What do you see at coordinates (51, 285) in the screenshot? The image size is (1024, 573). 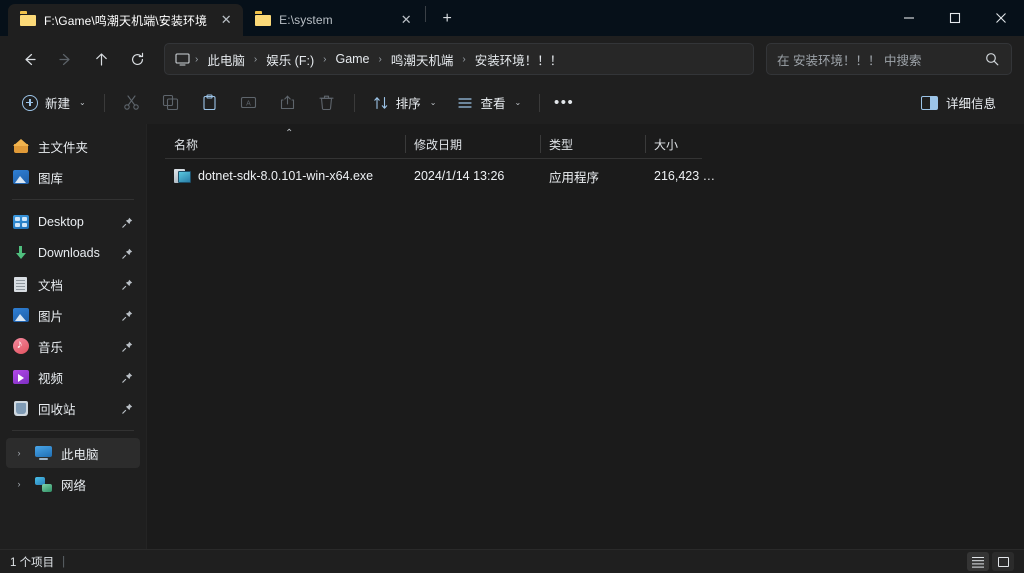 I see `sidebar-item-label: 文档` at bounding box center [51, 285].